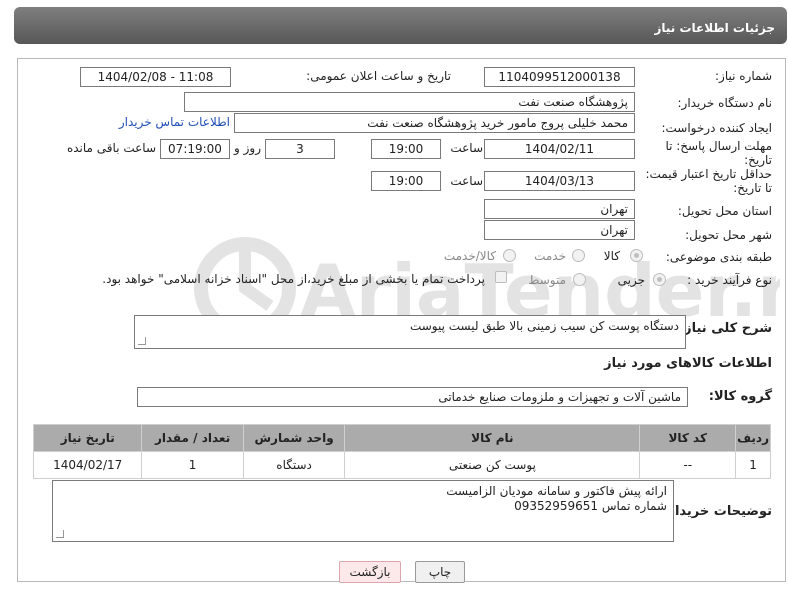  I want to click on buyer-org-label: نام دستگاه خریدار:, so click(725, 103).